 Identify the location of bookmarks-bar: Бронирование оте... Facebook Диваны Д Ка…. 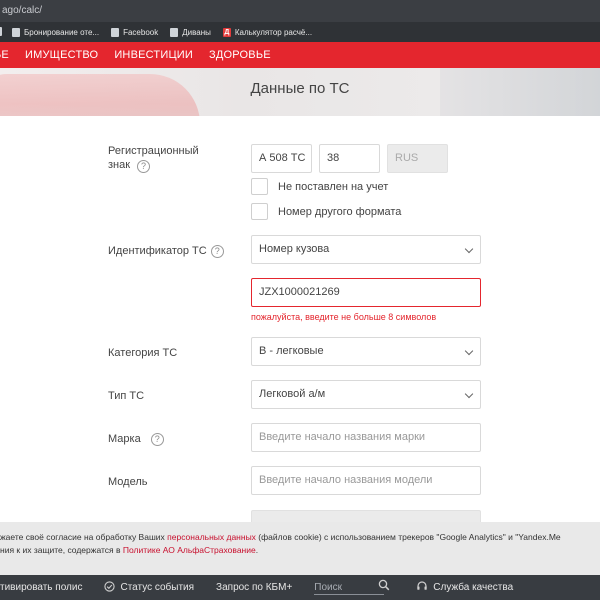
(300, 32).